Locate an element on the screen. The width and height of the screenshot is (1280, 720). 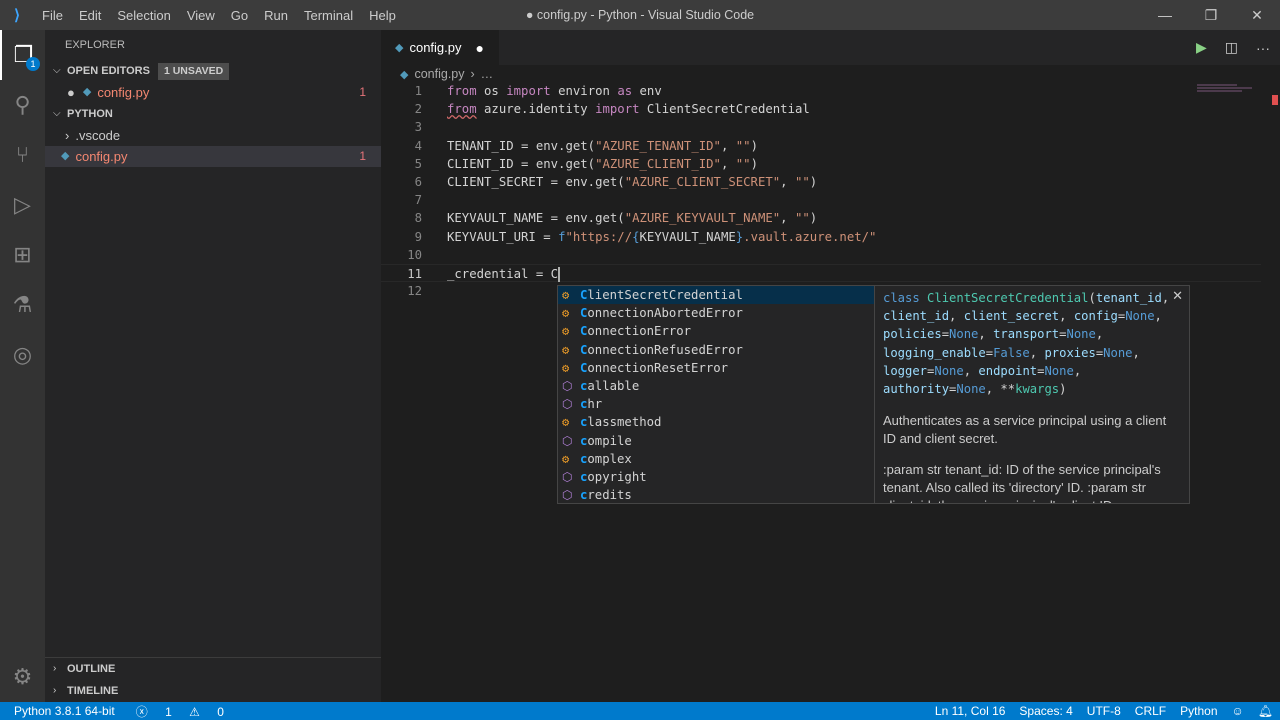
suggestion-item: ⚙ ConnectionError is located at coordinates (716, 331).